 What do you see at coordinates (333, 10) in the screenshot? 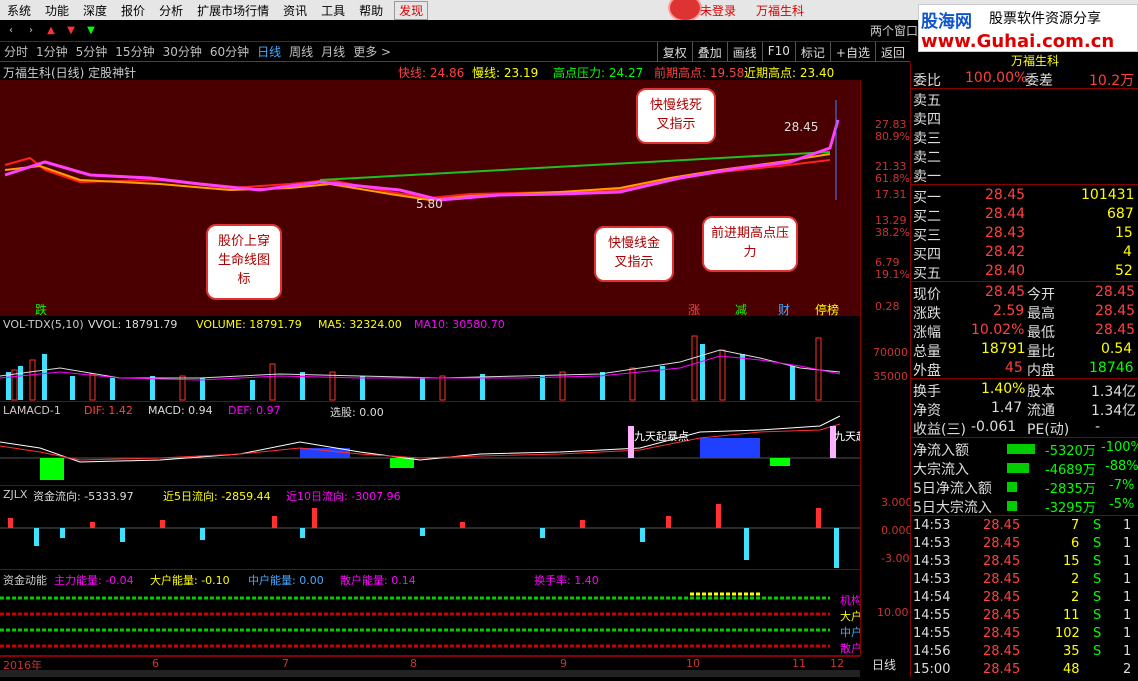
I see `menu-tools: 工具` at bounding box center [333, 10].